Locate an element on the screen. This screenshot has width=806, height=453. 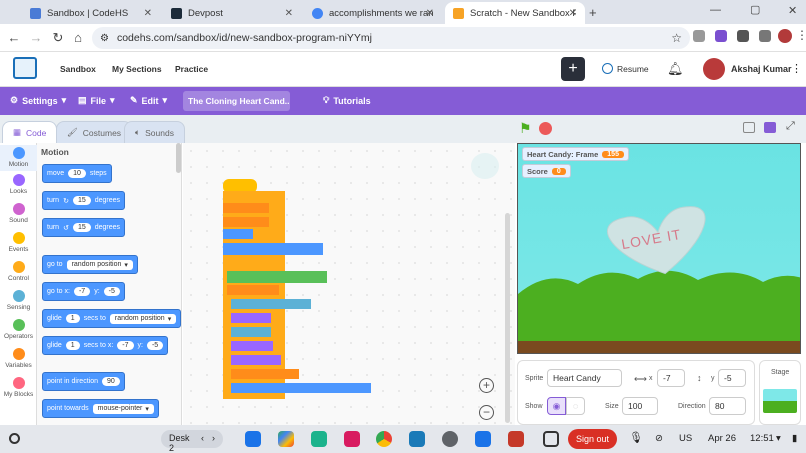
codehs-logo-icon is located at coordinates (25, 68).